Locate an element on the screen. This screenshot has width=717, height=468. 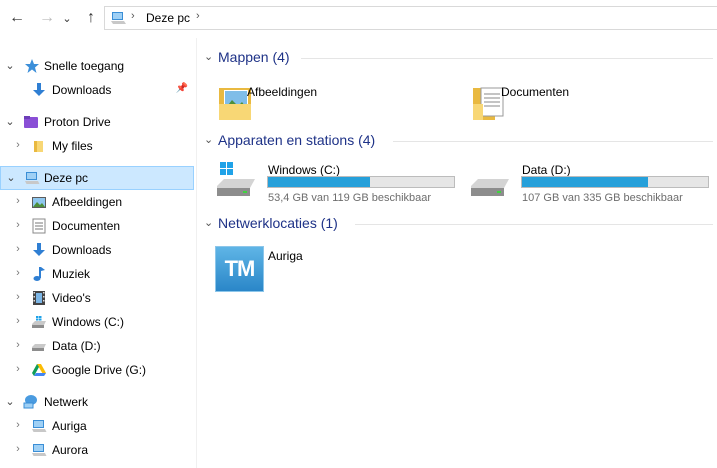
google-drive-icon is located at coordinates (39, 370).